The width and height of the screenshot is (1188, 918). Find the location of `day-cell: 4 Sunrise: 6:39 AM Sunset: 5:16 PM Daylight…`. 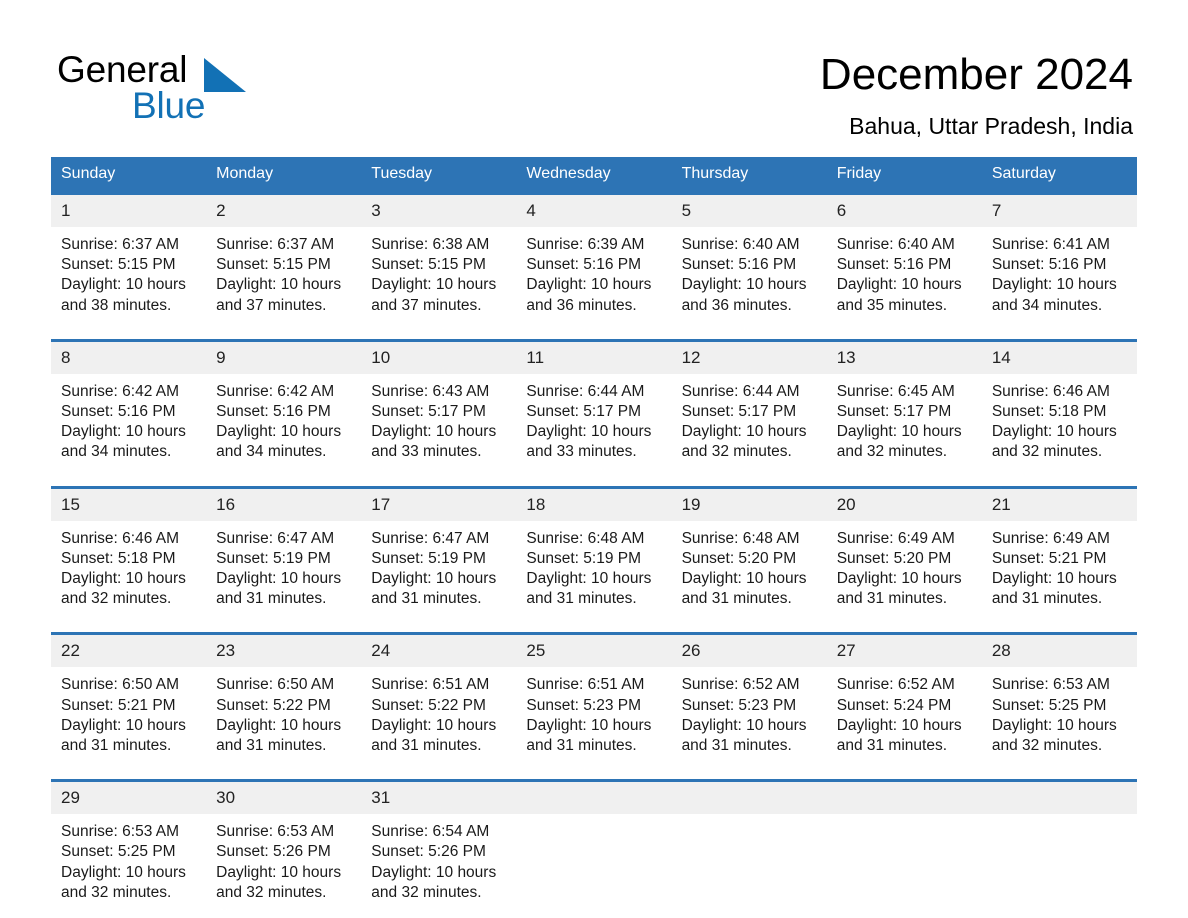

day-cell: 4 Sunrise: 6:39 AM Sunset: 5:16 PM Daylight… is located at coordinates (594, 256).